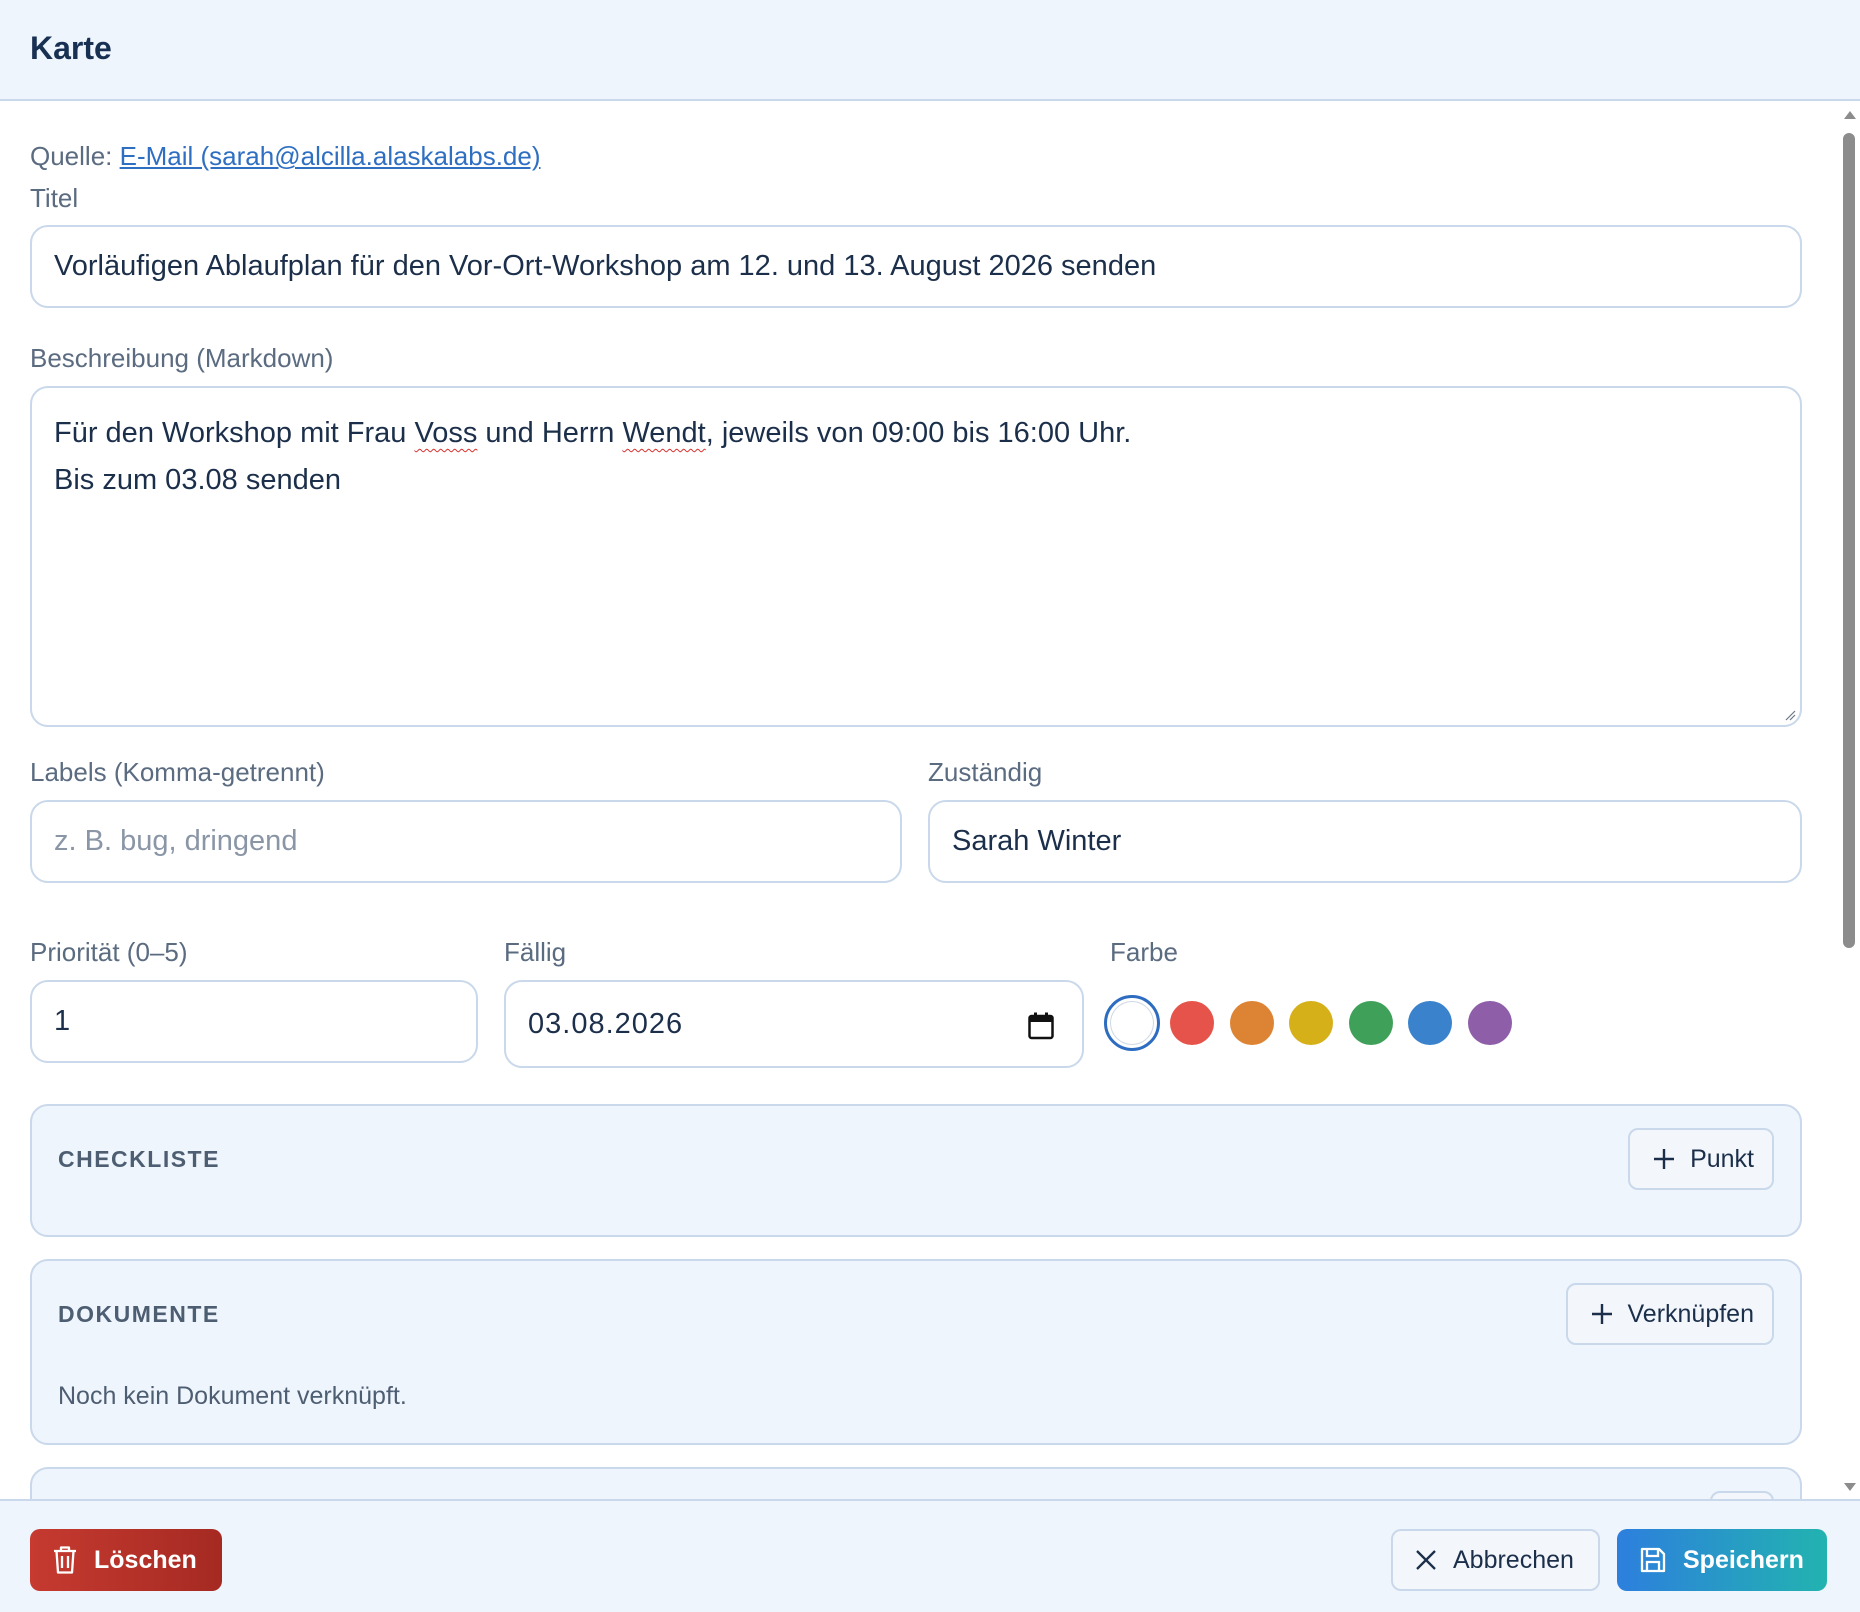  What do you see at coordinates (197, 480) in the screenshot?
I see `description-line-2: Bis zum 03.08 senden` at bounding box center [197, 480].